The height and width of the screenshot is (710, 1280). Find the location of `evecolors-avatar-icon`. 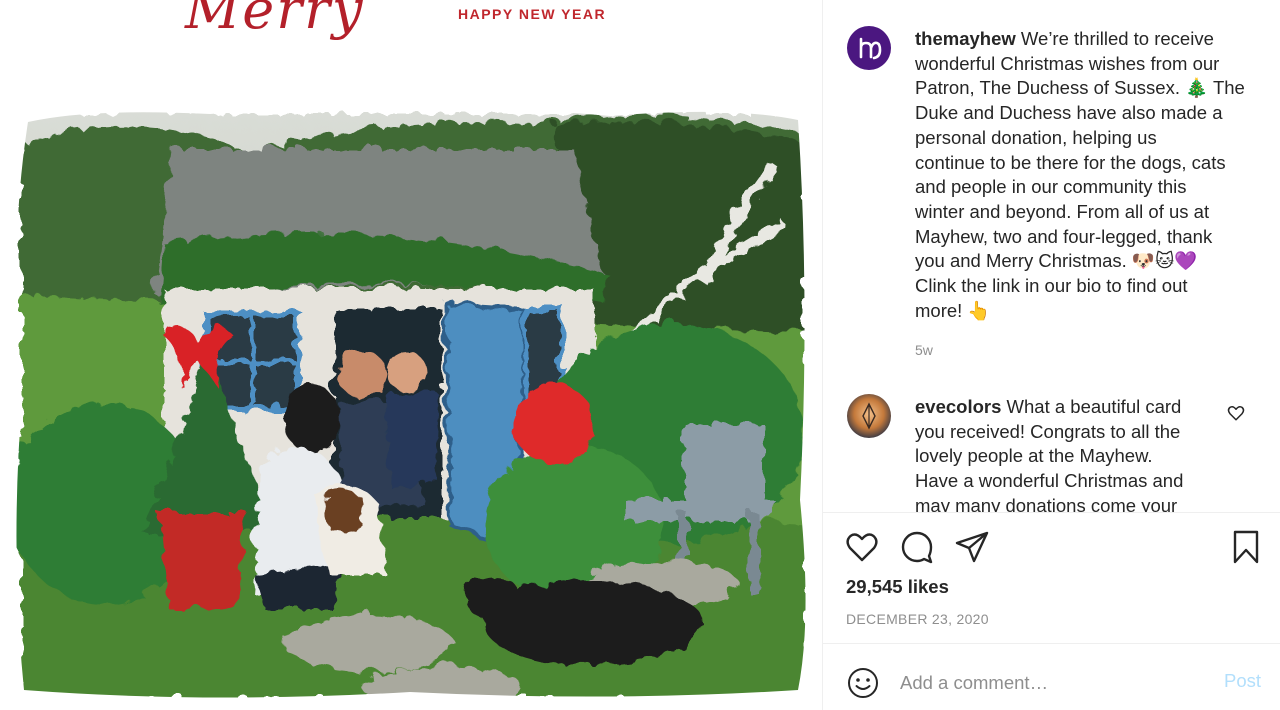

evecolors-avatar-icon is located at coordinates (869, 416).